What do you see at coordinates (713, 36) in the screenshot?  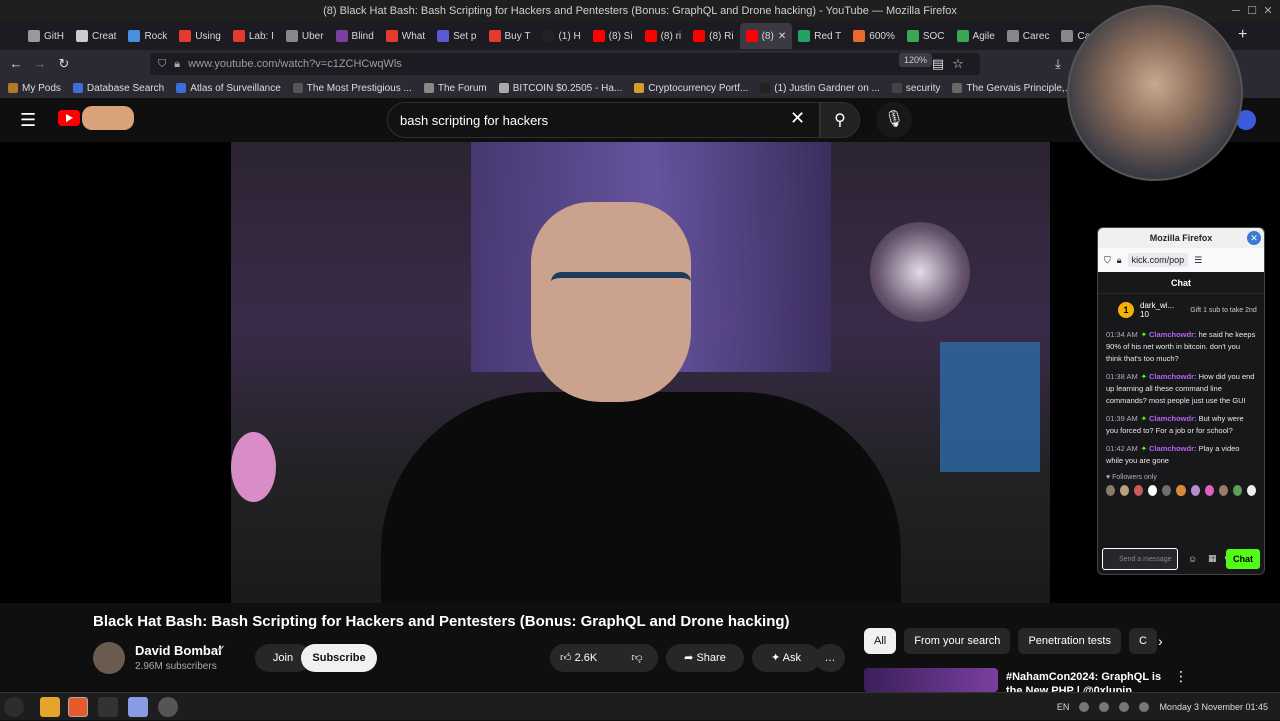 I see `tab-13: (8) Ri` at bounding box center [713, 36].